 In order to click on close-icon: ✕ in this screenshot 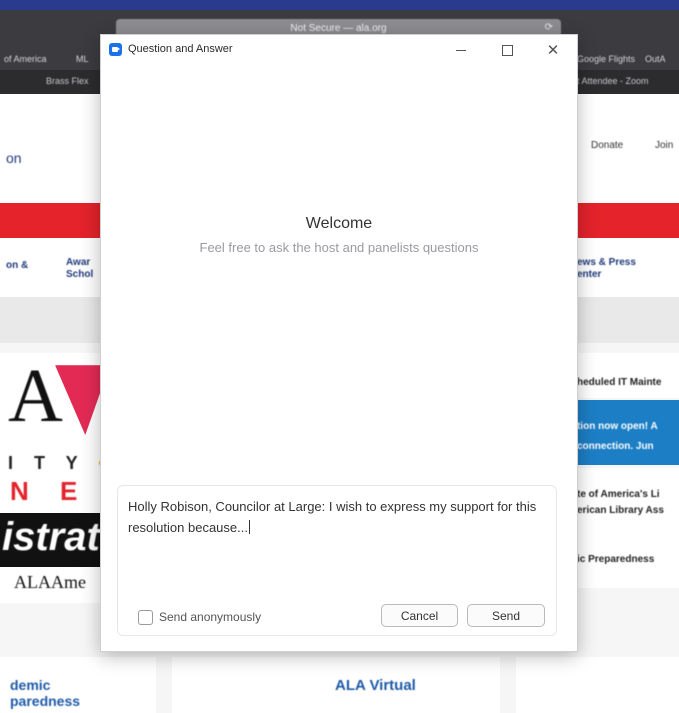, I will do `click(553, 50)`.